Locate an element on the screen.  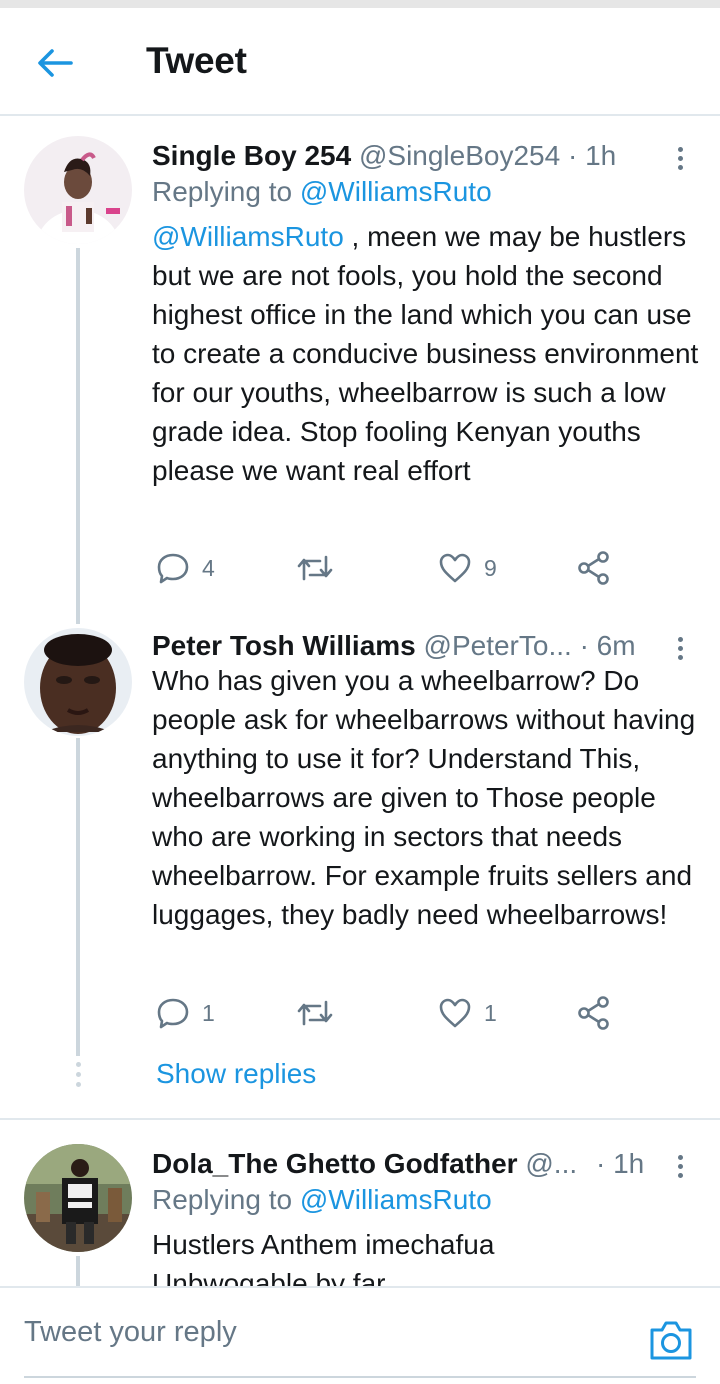
reply-button: 1 is located at coordinates (185, 1013).